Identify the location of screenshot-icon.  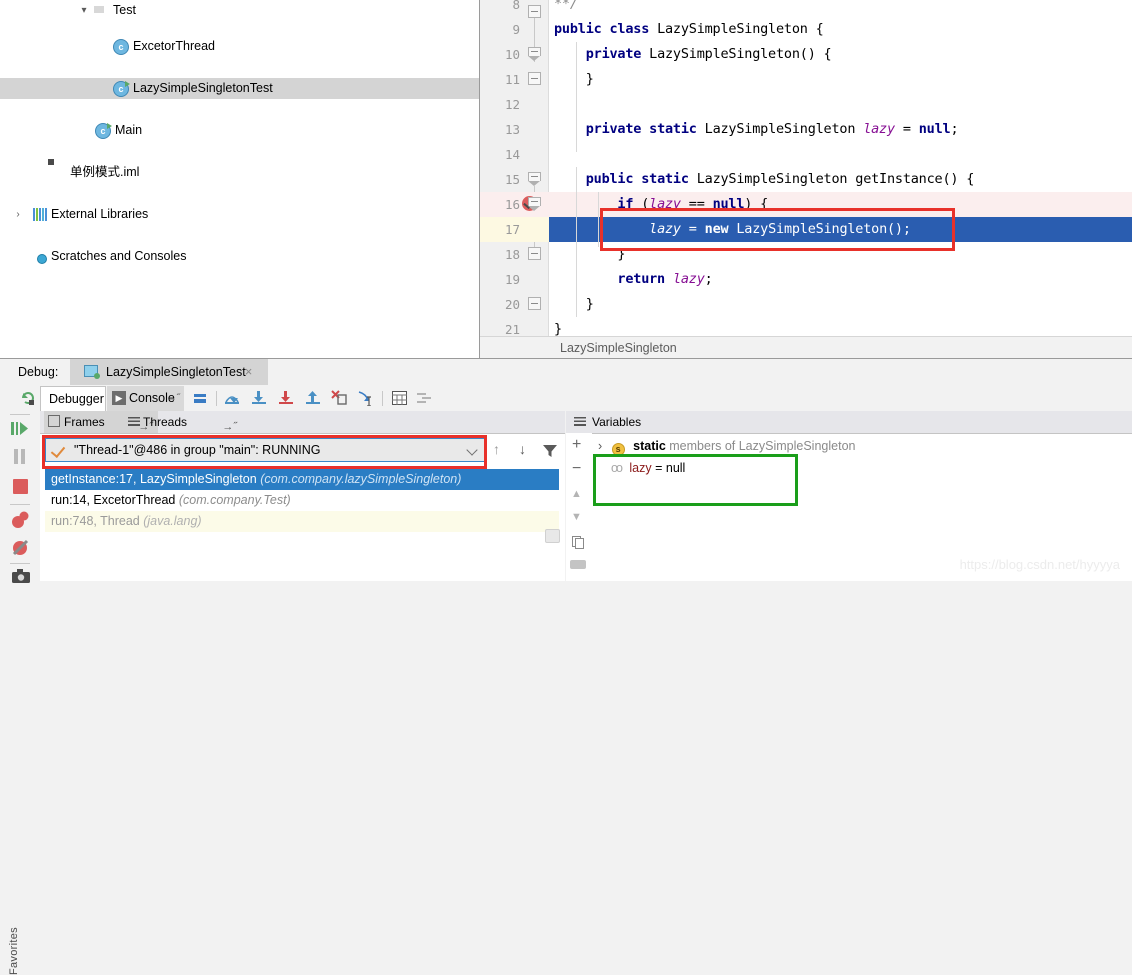
(21, 576).